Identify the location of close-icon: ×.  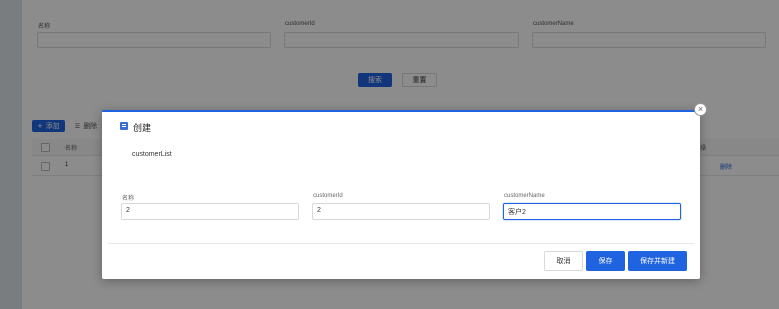
(700, 109).